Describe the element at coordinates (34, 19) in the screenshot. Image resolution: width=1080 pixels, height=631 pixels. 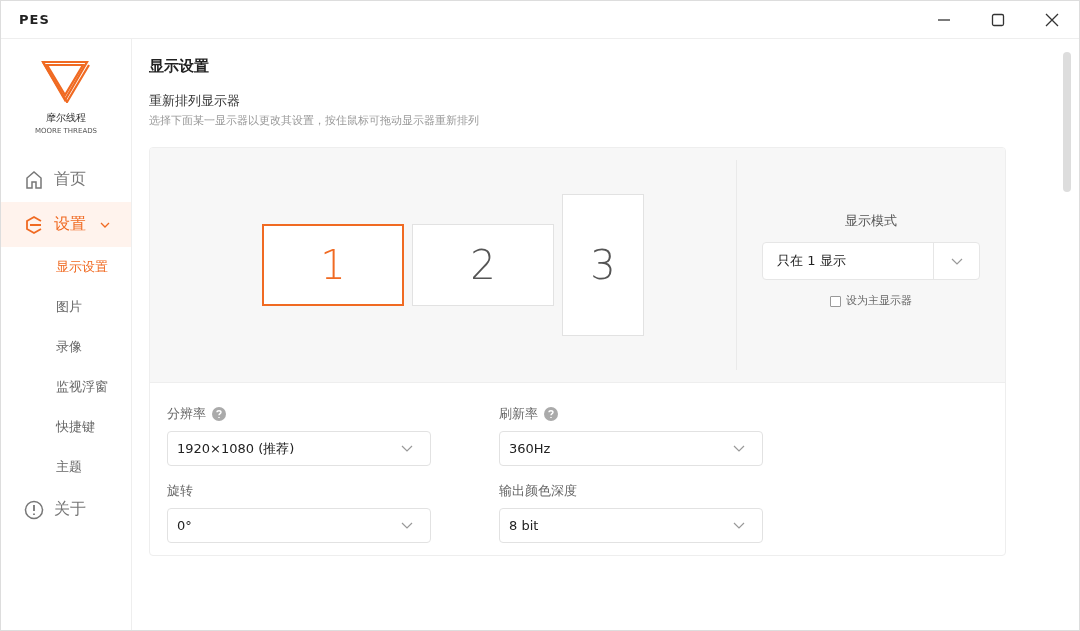
I see `window-title: PES` at that location.